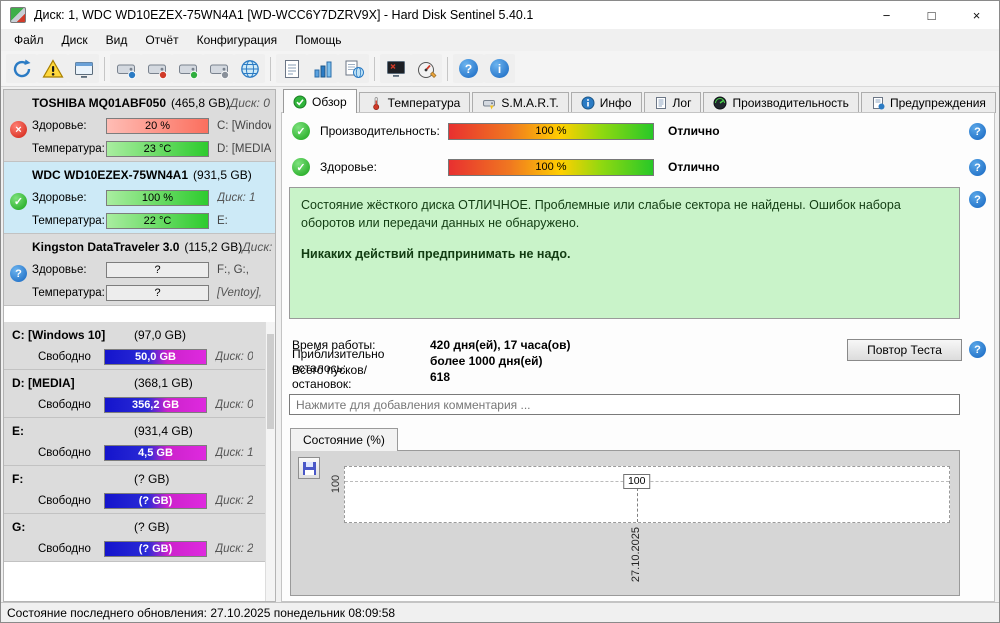 Image resolution: width=1000 pixels, height=623 pixels. What do you see at coordinates (353, 68) in the screenshot?
I see `online-report-button` at bounding box center [353, 68].